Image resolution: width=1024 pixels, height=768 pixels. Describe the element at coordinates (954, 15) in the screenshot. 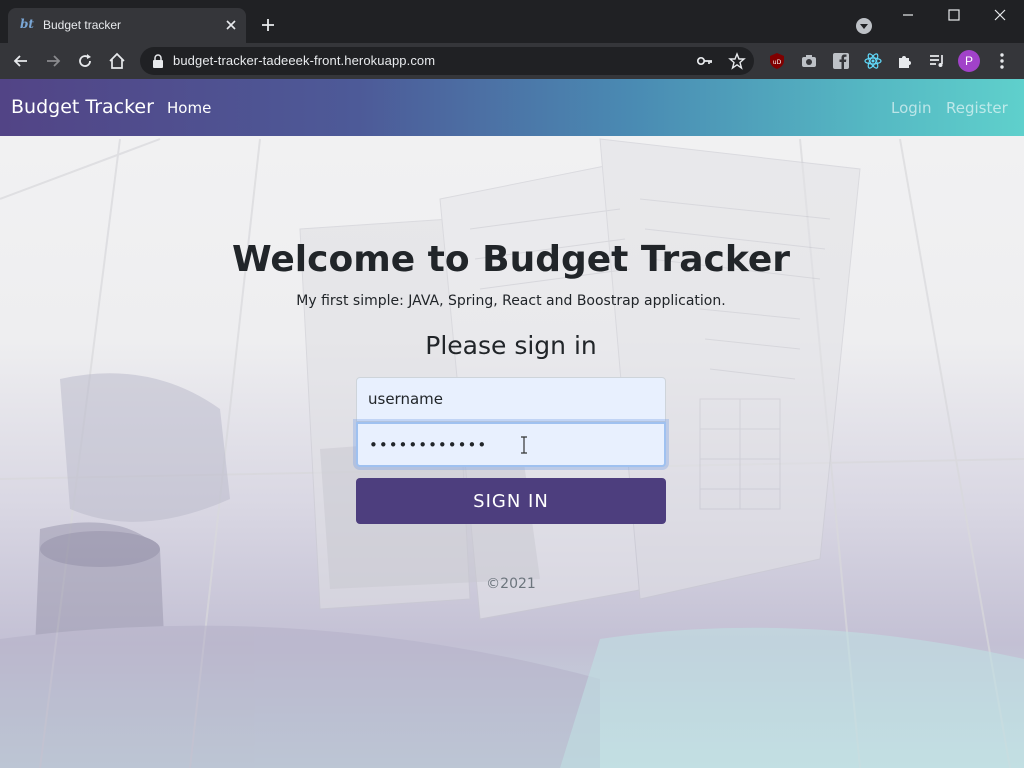

I see `maximize-icon` at that location.